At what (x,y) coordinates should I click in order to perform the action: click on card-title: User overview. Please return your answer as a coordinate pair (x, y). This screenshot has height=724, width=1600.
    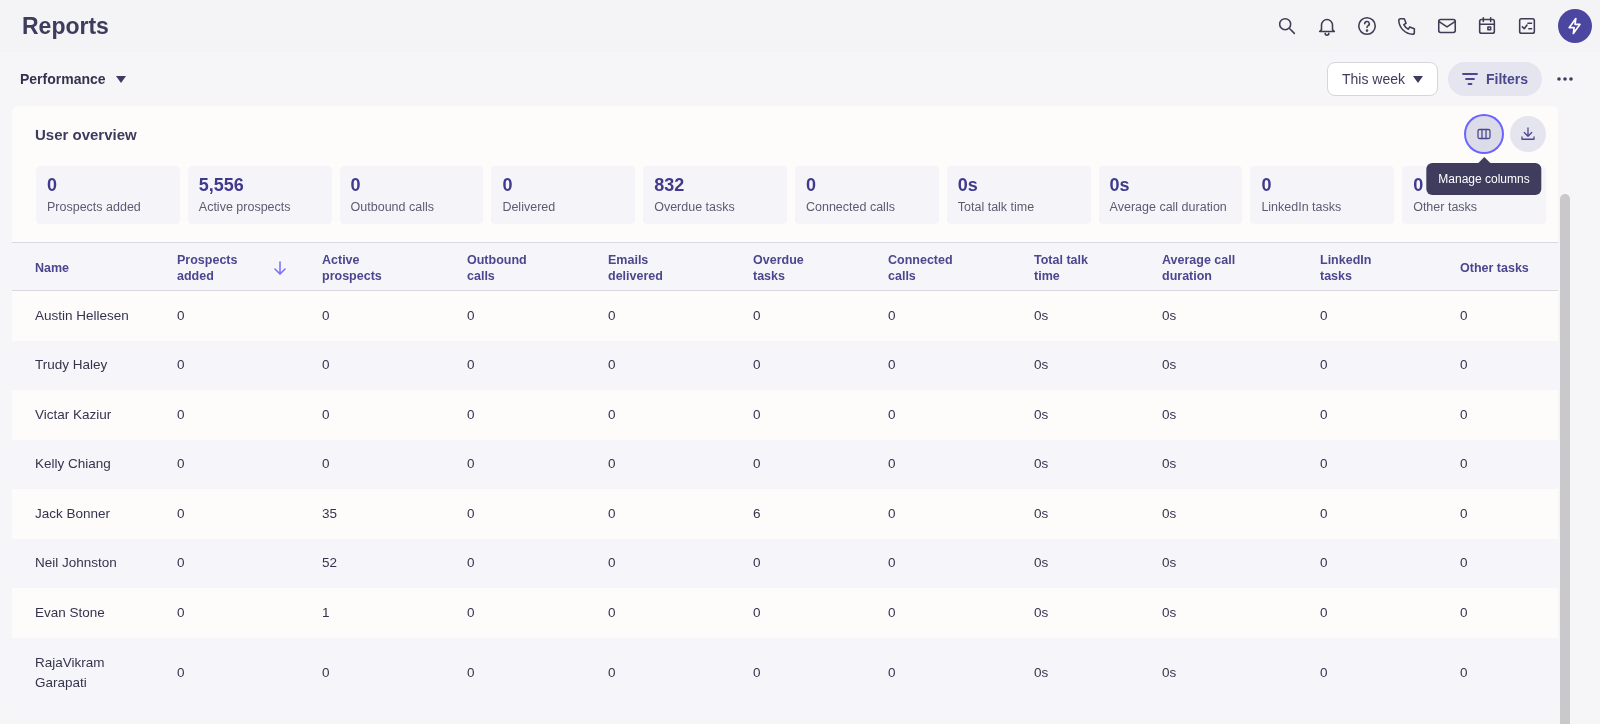
    Looking at the image, I should click on (86, 134).